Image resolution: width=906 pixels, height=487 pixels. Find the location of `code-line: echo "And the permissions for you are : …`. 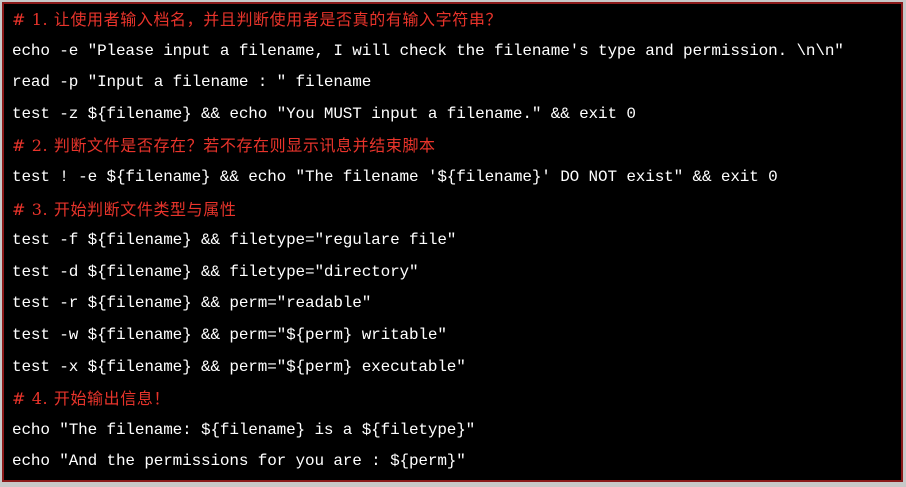

code-line: echo "And the permissions for you are : … is located at coordinates (239, 461).